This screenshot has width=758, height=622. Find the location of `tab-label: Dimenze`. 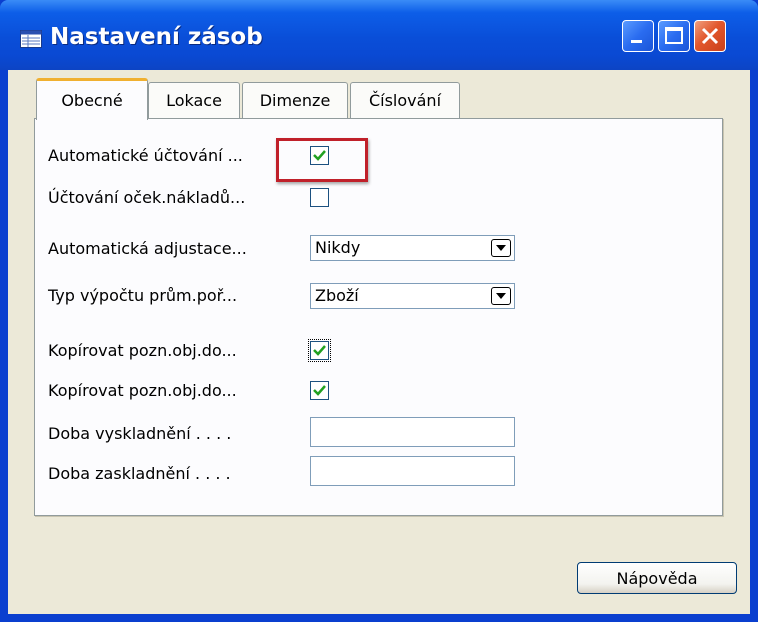

tab-label: Dimenze is located at coordinates (295, 100).